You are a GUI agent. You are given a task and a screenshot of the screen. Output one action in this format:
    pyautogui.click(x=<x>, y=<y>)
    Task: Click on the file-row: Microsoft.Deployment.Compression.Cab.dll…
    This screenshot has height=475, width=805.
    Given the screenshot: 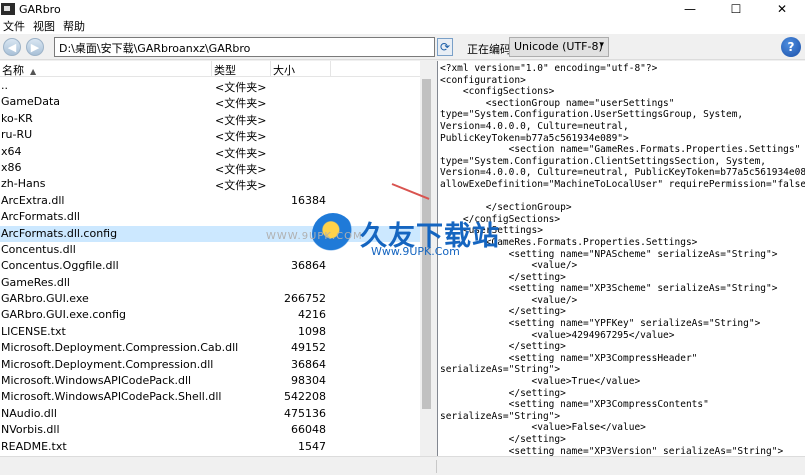 What is the action you would take?
    pyautogui.click(x=210, y=348)
    